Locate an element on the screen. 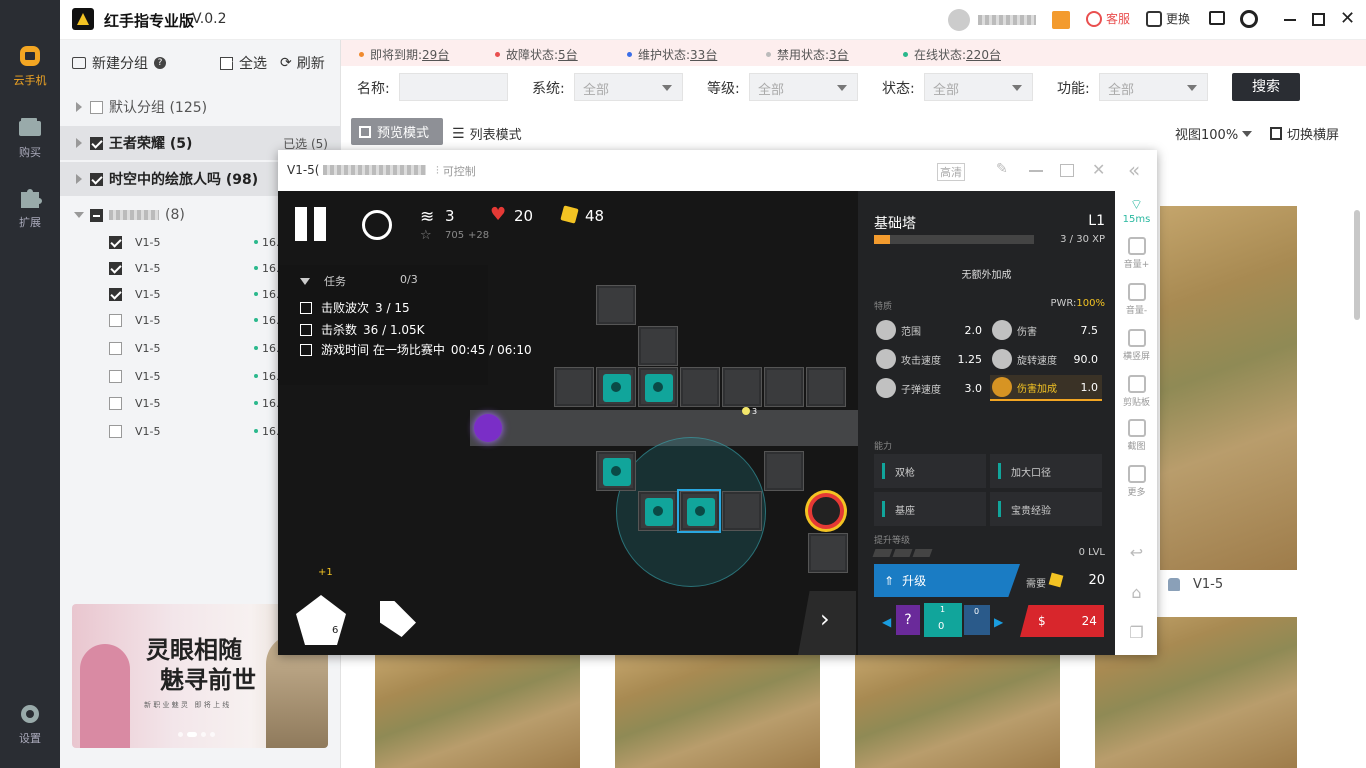 The height and width of the screenshot is (768, 1366). tasks-header: 任务 is located at coordinates (323, 281).